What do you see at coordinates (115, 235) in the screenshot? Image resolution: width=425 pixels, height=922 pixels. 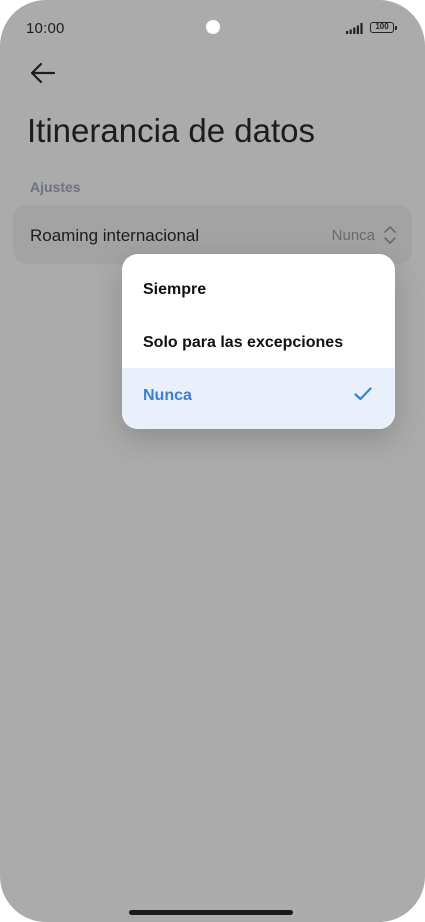 I see `setting-label: Roaming internacional` at bounding box center [115, 235].